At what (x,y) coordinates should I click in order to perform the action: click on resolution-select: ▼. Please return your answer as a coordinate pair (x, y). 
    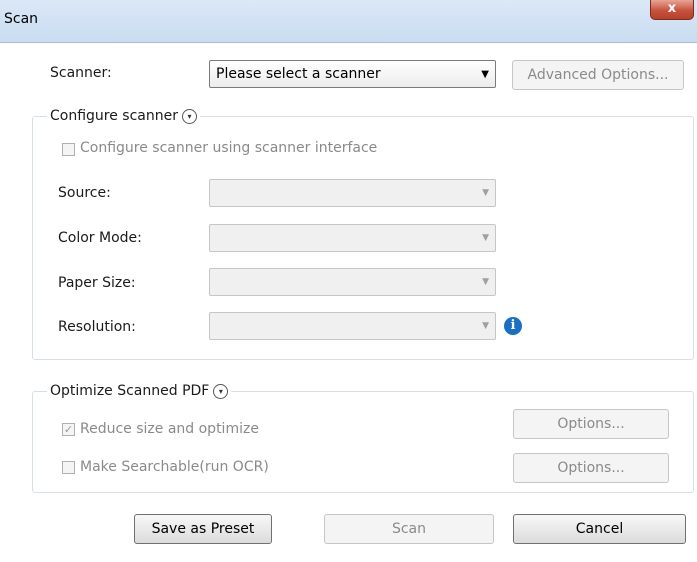
    Looking at the image, I should click on (352, 326).